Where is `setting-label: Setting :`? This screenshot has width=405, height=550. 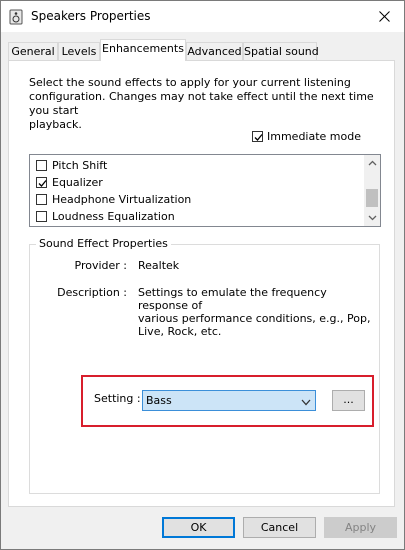
setting-label: Setting : is located at coordinates (117, 398).